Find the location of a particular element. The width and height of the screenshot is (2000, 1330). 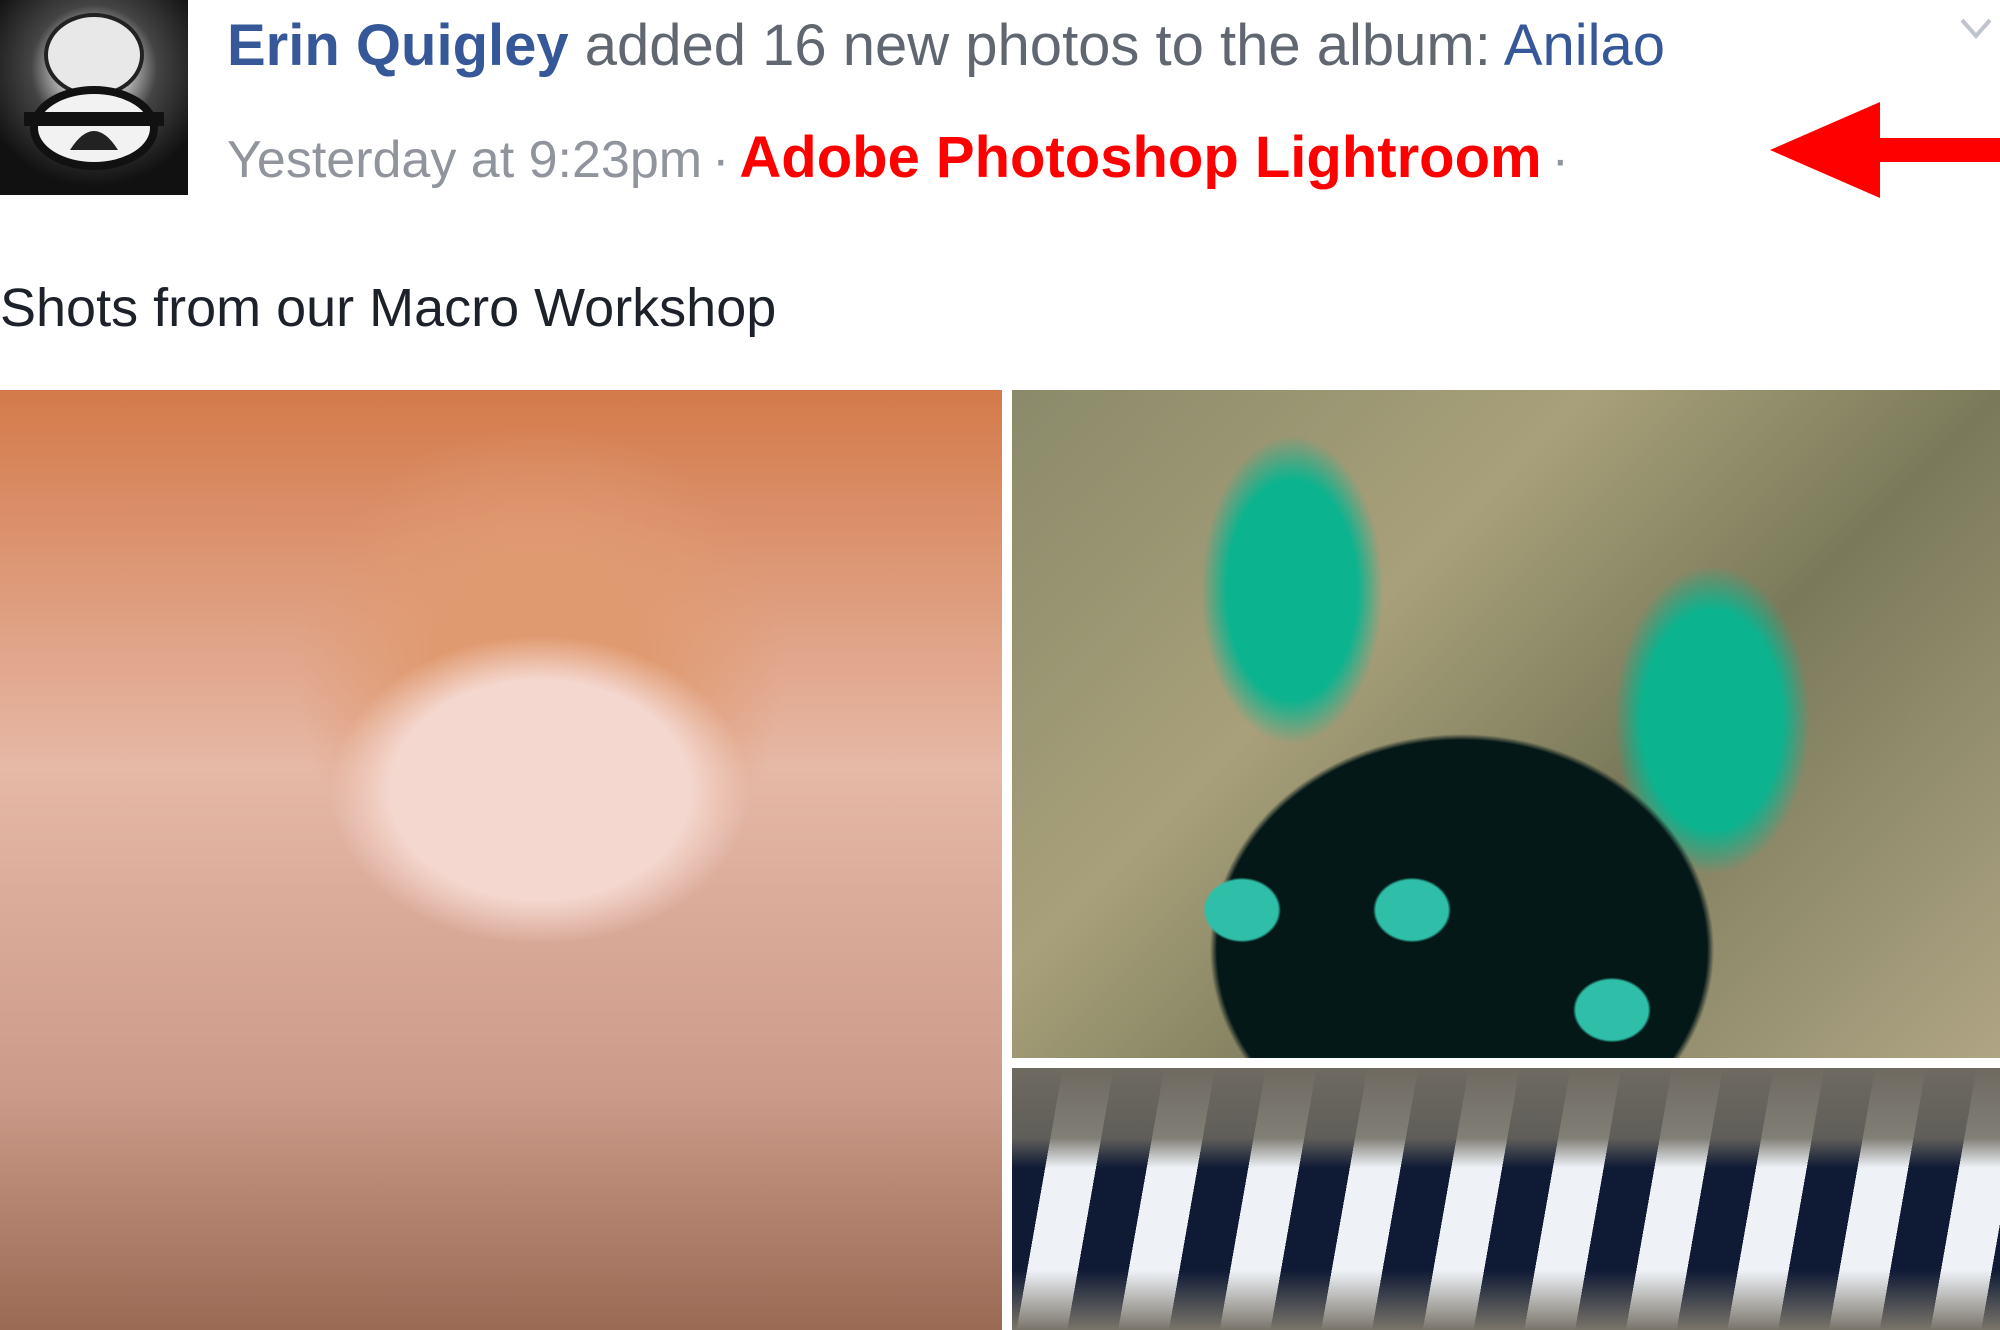

timestamp-link: Yesterday at 9:23pm is located at coordinates (464, 160).